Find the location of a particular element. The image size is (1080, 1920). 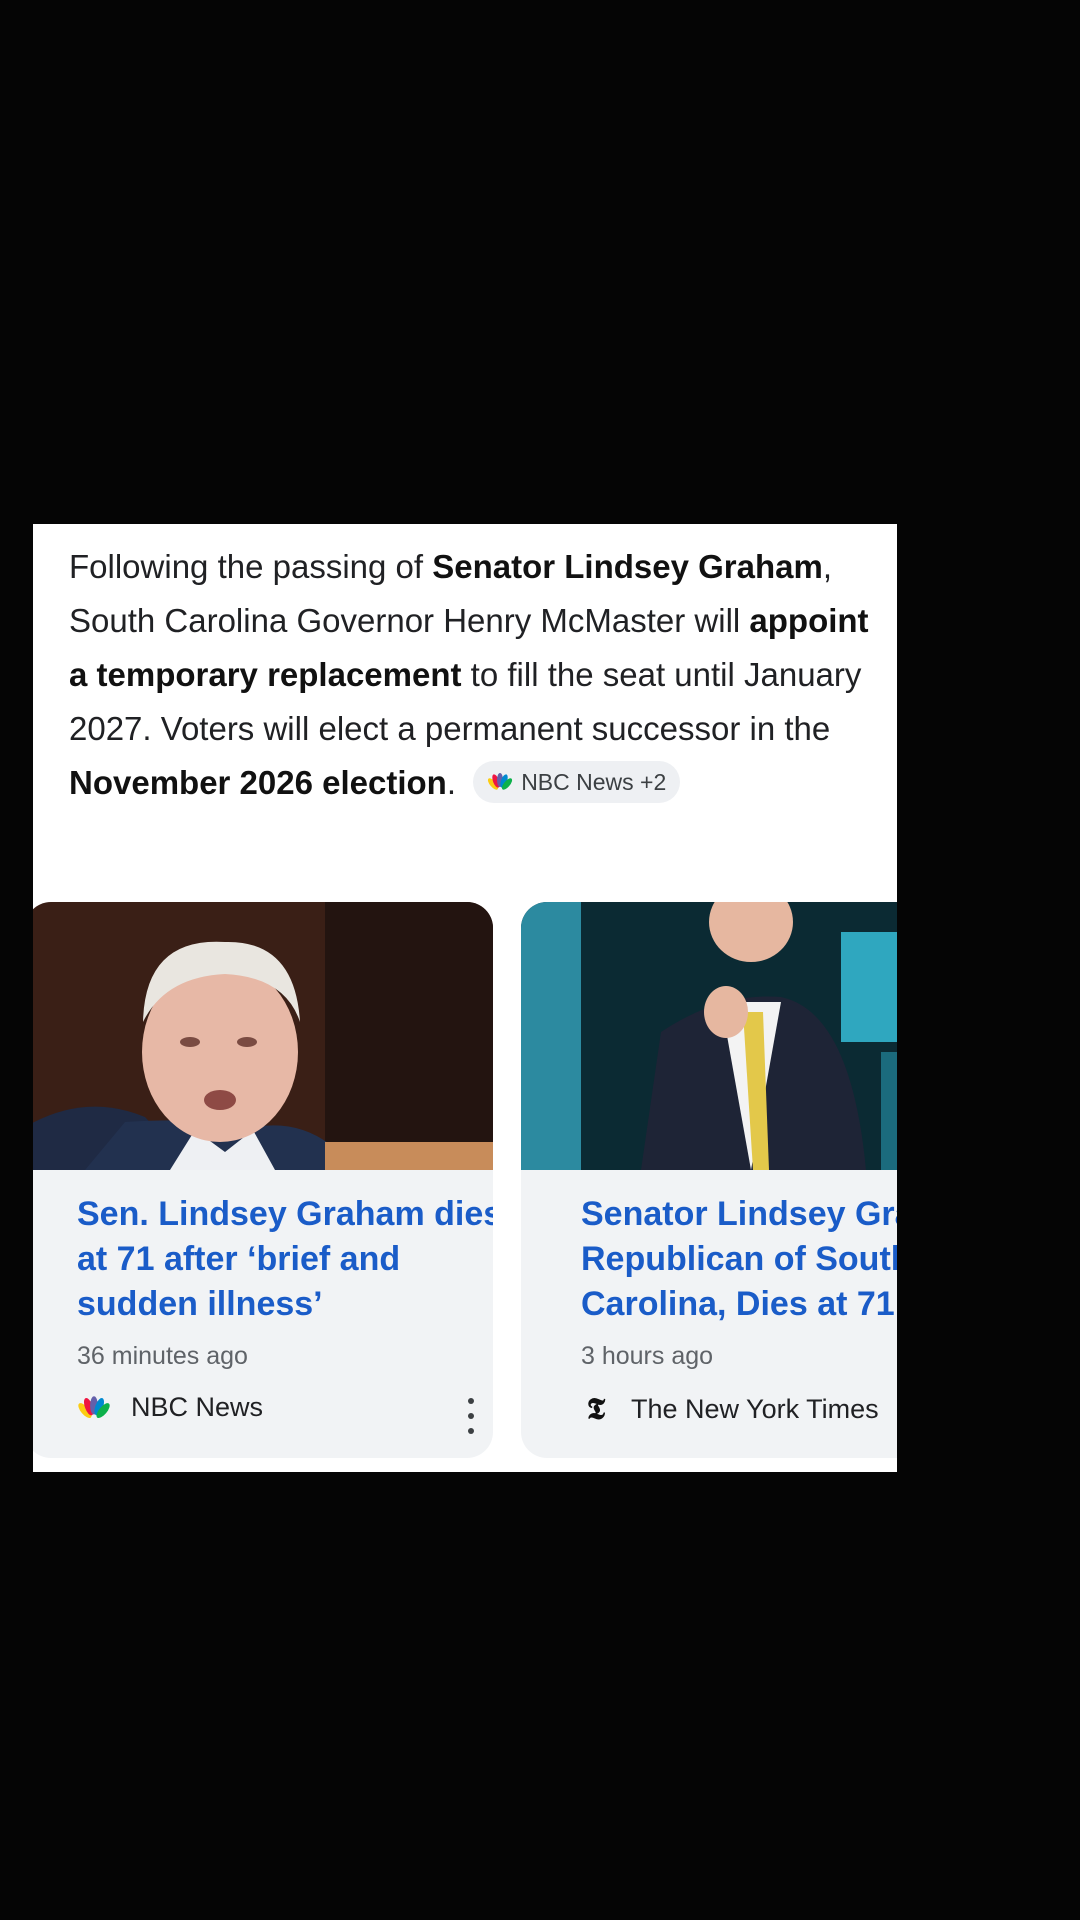

news-source: 𝕿 The New York Times is located at coordinates (730, 1409).